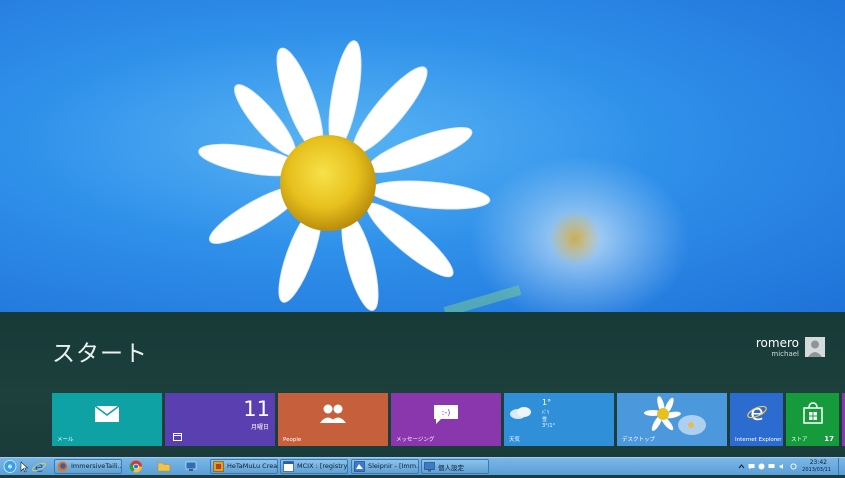 The height and width of the screenshot is (478, 845). What do you see at coordinates (259, 427) in the screenshot?
I see `calendar-weekday: 月曜日` at bounding box center [259, 427].